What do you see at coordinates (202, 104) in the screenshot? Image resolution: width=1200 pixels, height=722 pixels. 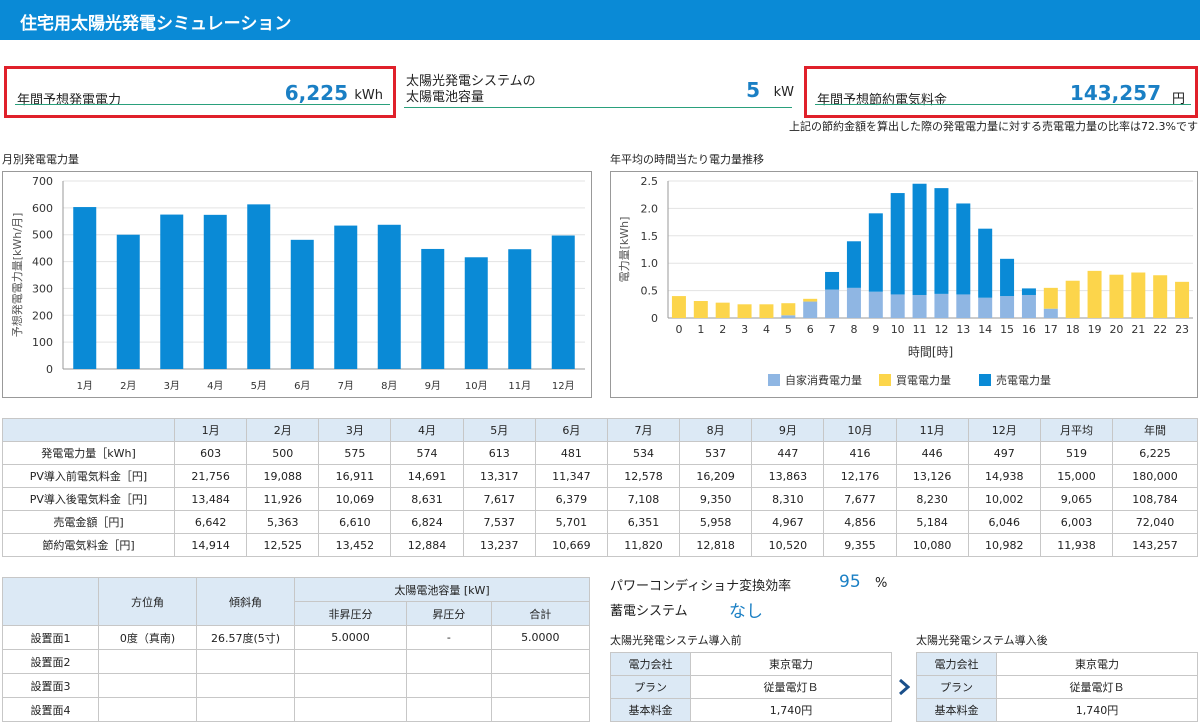 I see `annual-power-underline` at bounding box center [202, 104].